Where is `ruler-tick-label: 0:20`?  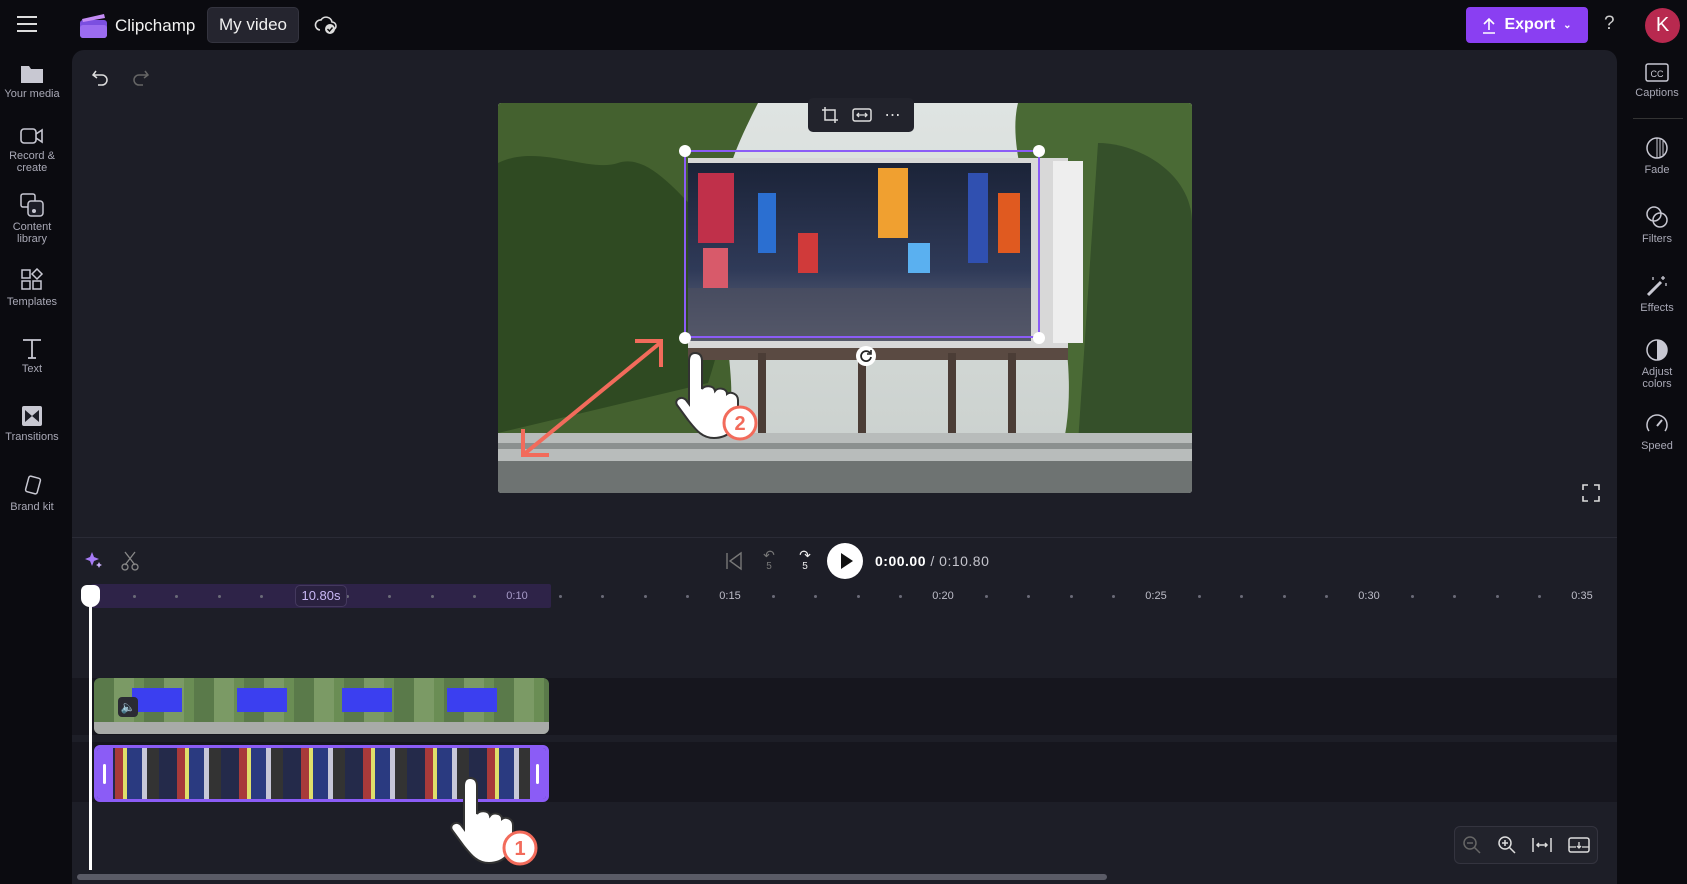 ruler-tick-label: 0:20 is located at coordinates (943, 596).